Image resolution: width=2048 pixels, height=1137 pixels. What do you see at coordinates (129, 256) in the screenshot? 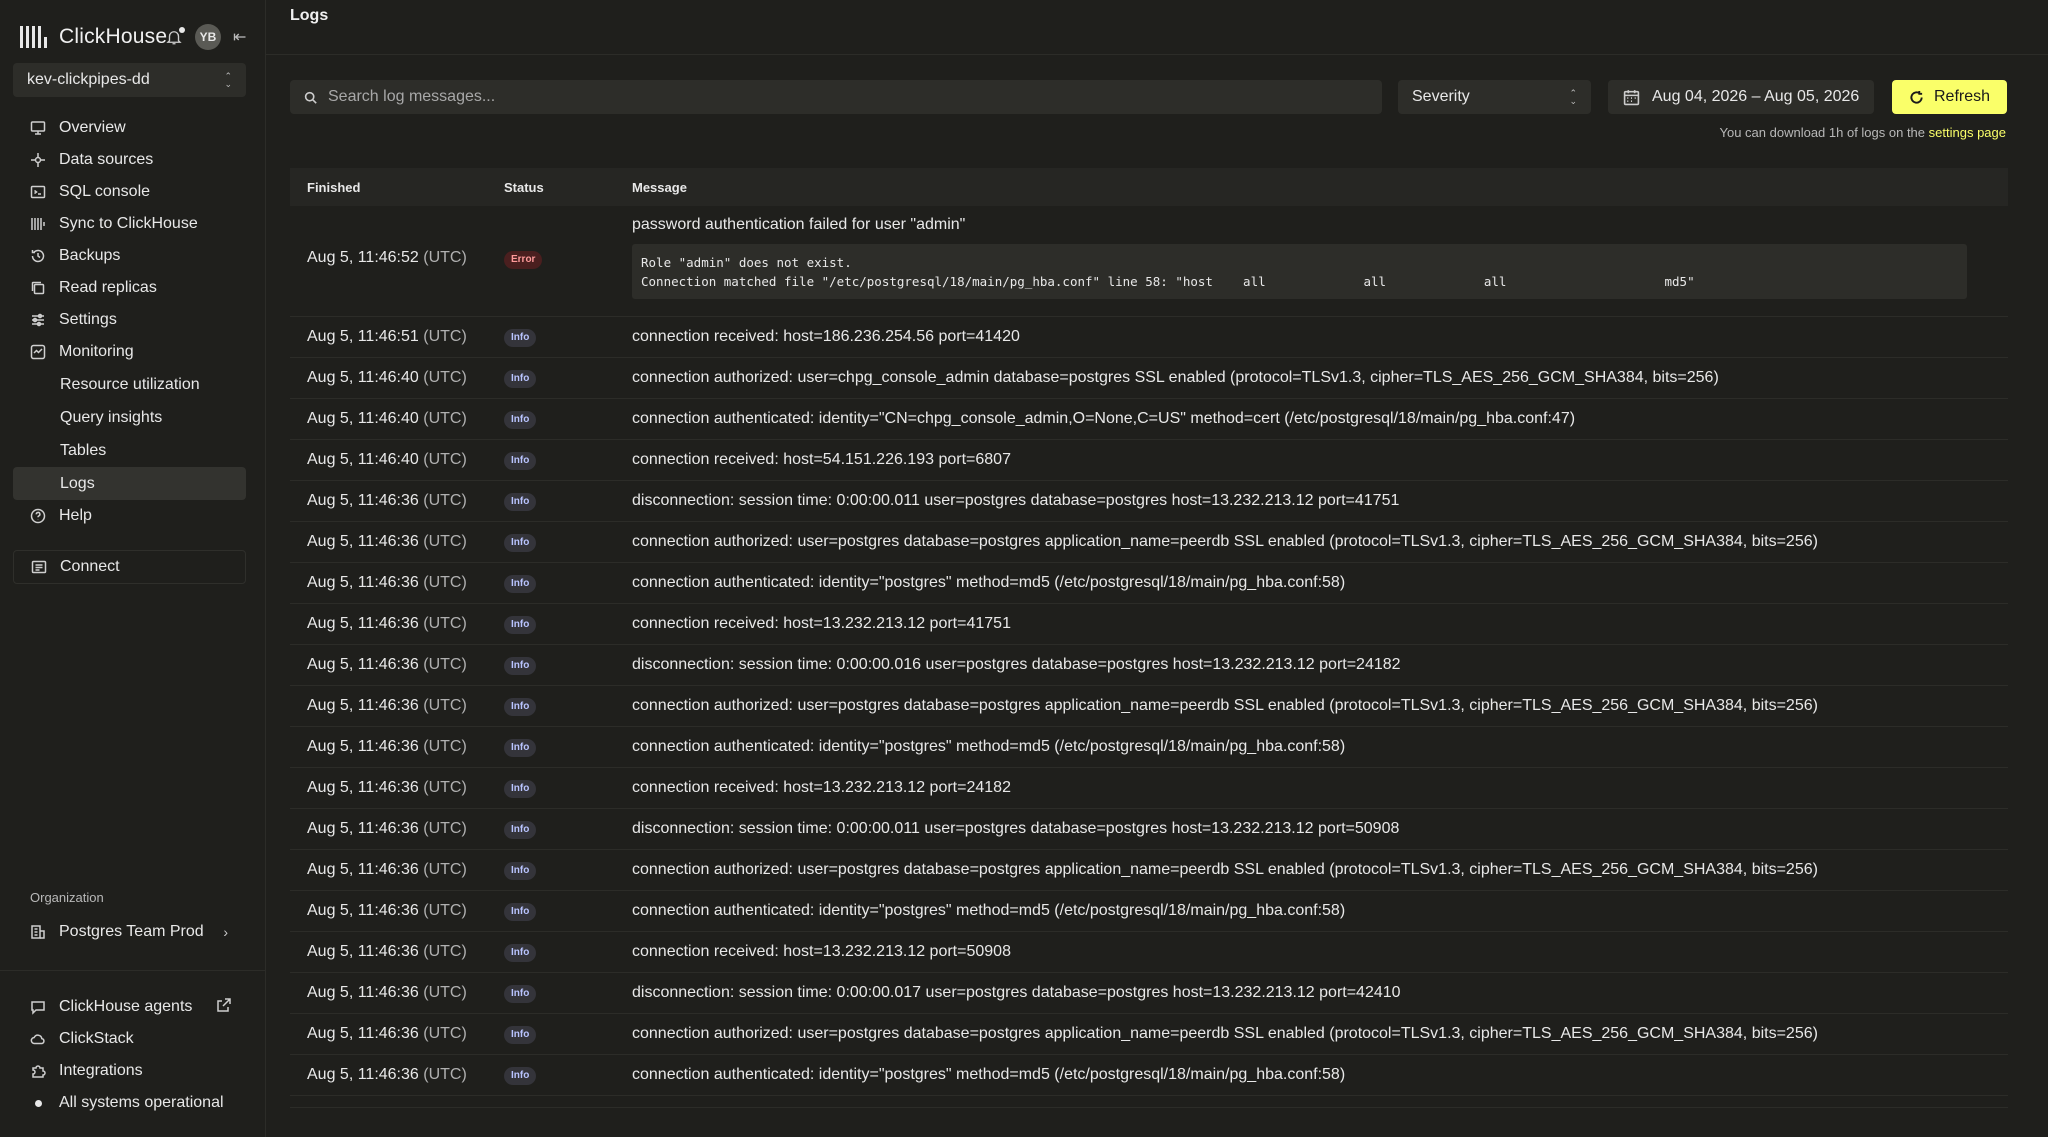
I see `nav-item-backups: Backups` at bounding box center [129, 256].